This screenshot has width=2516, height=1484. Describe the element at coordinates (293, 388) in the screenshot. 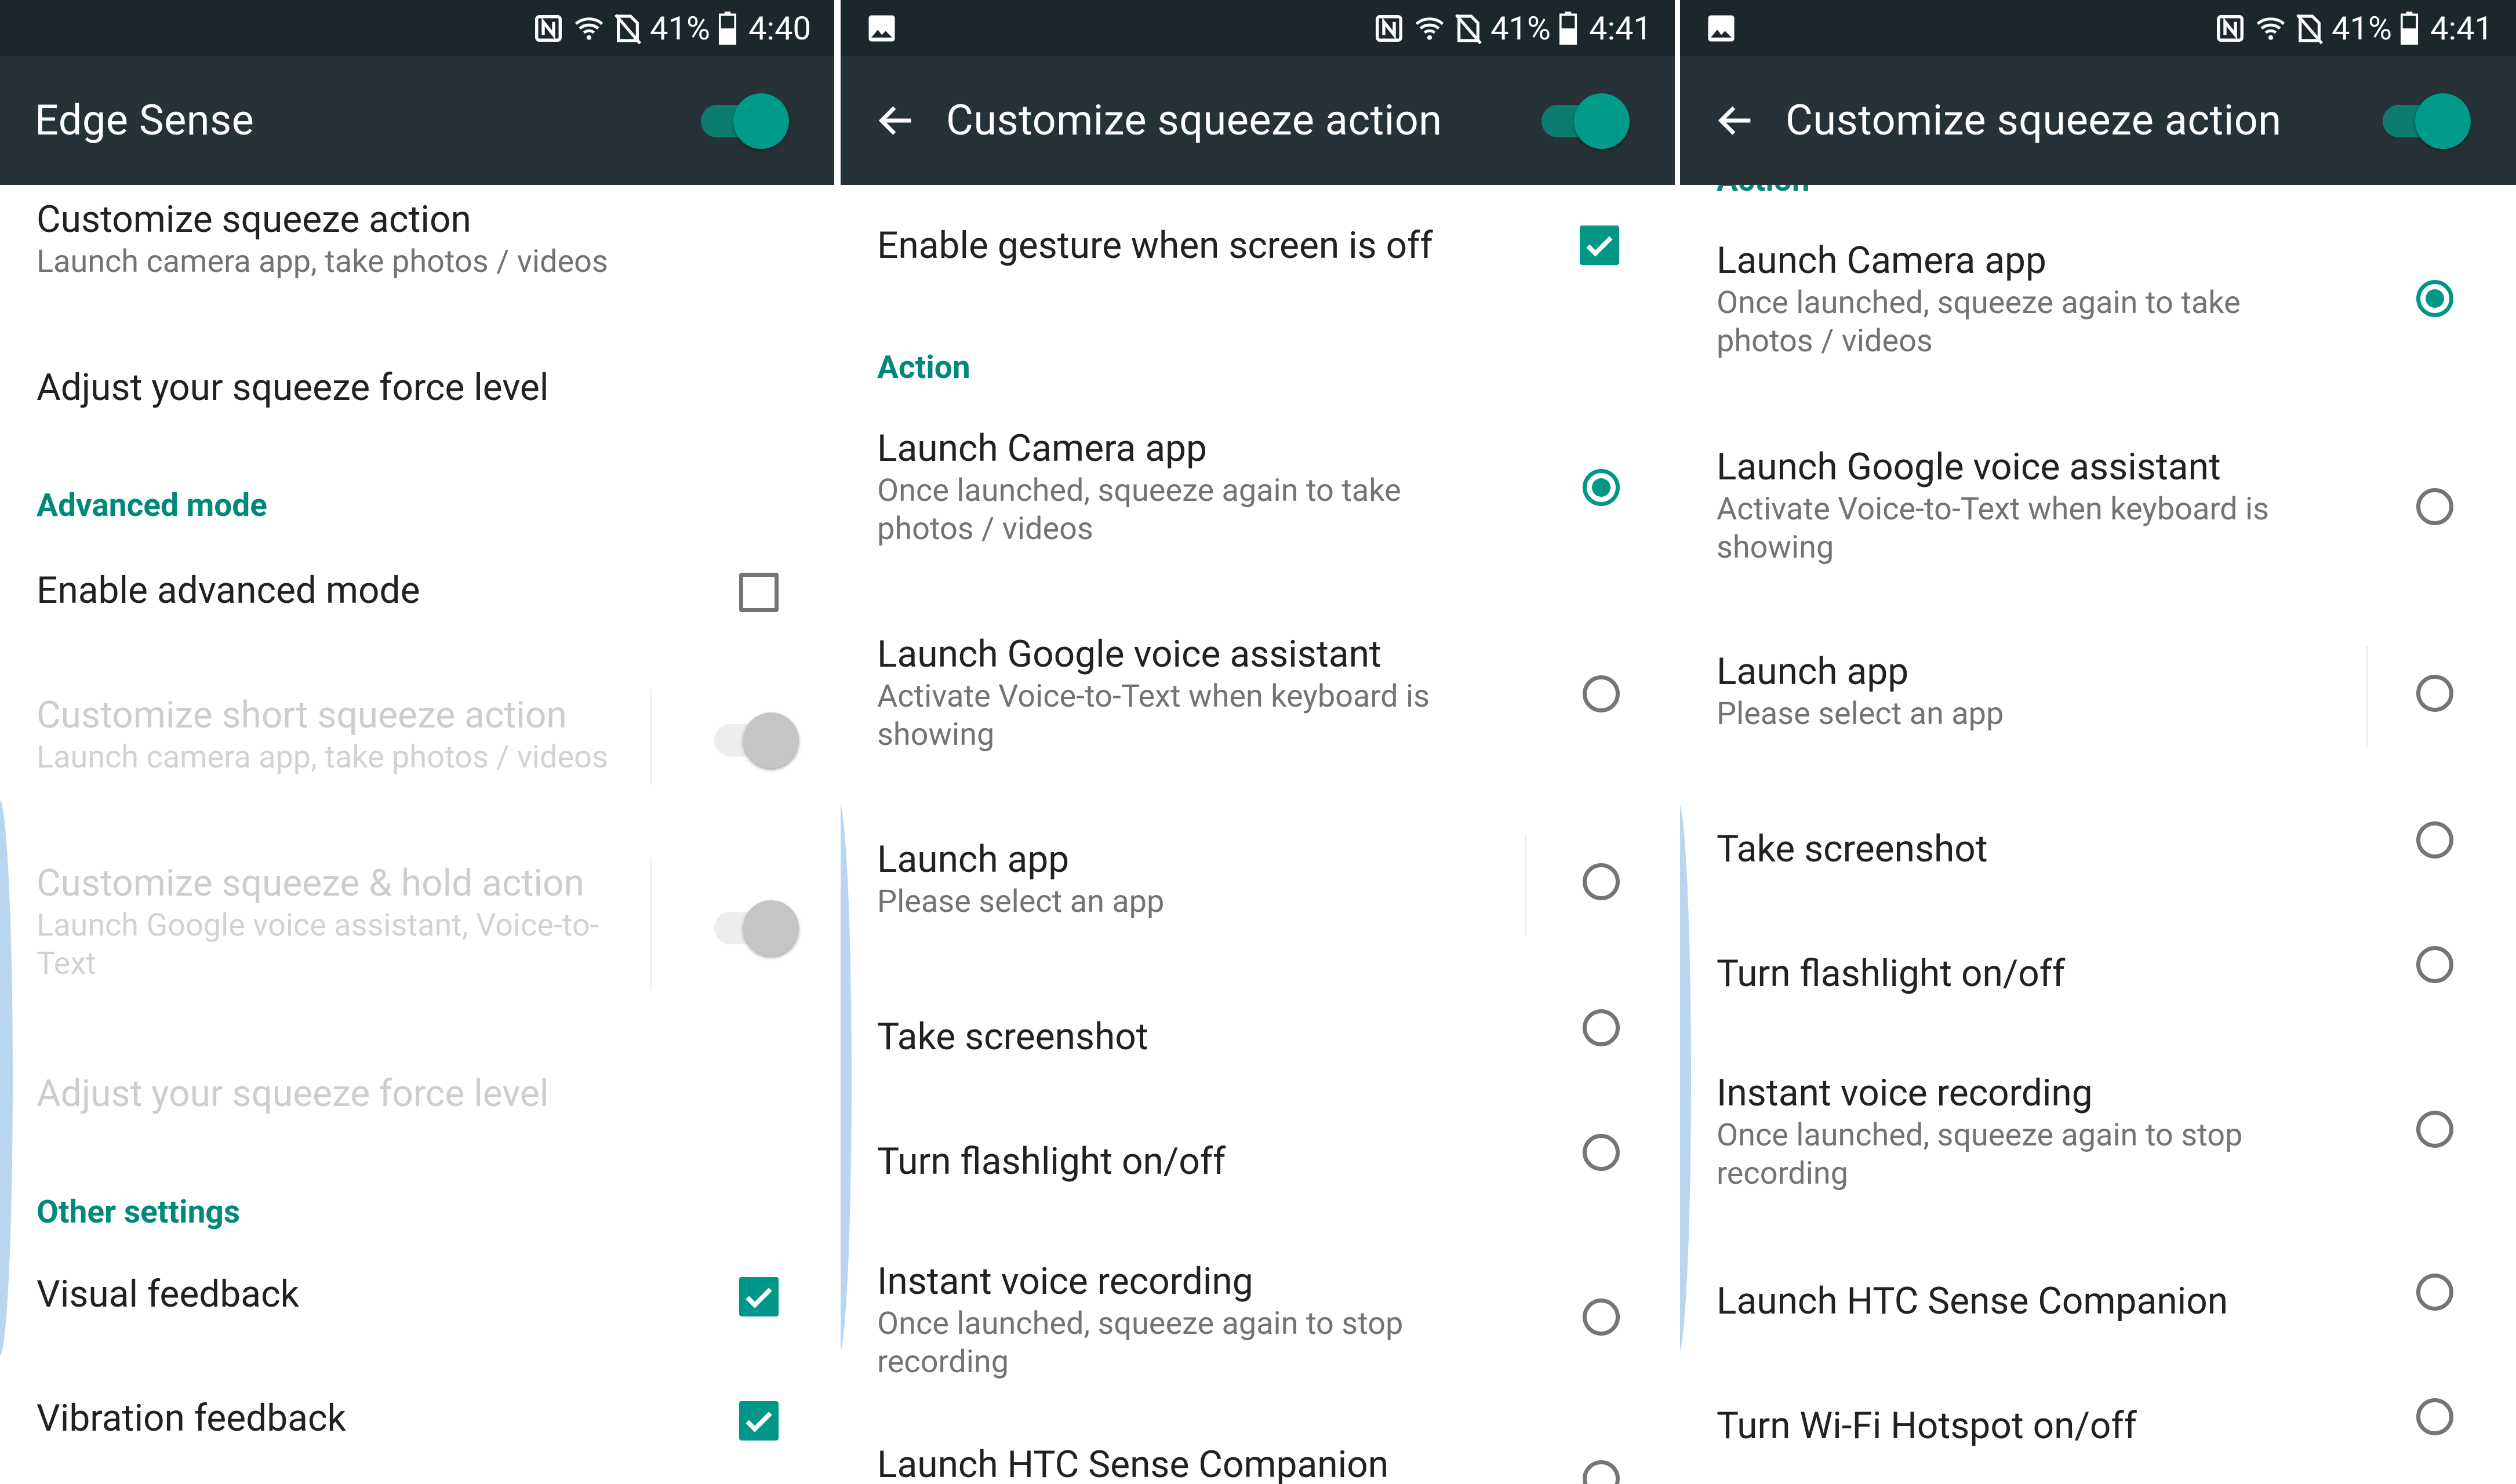

I see `item-title: Adjust your squeeze force level` at that location.